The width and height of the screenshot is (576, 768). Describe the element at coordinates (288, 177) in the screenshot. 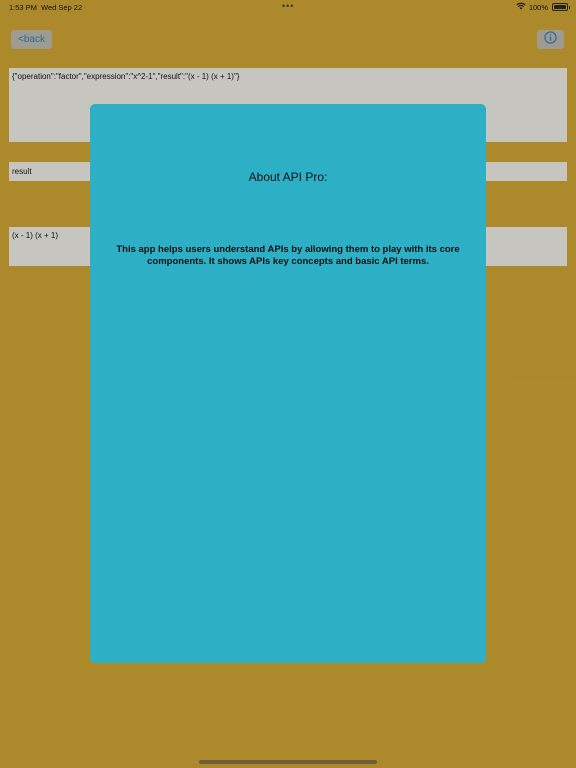

I see `modal-title: About API Pro:` at that location.